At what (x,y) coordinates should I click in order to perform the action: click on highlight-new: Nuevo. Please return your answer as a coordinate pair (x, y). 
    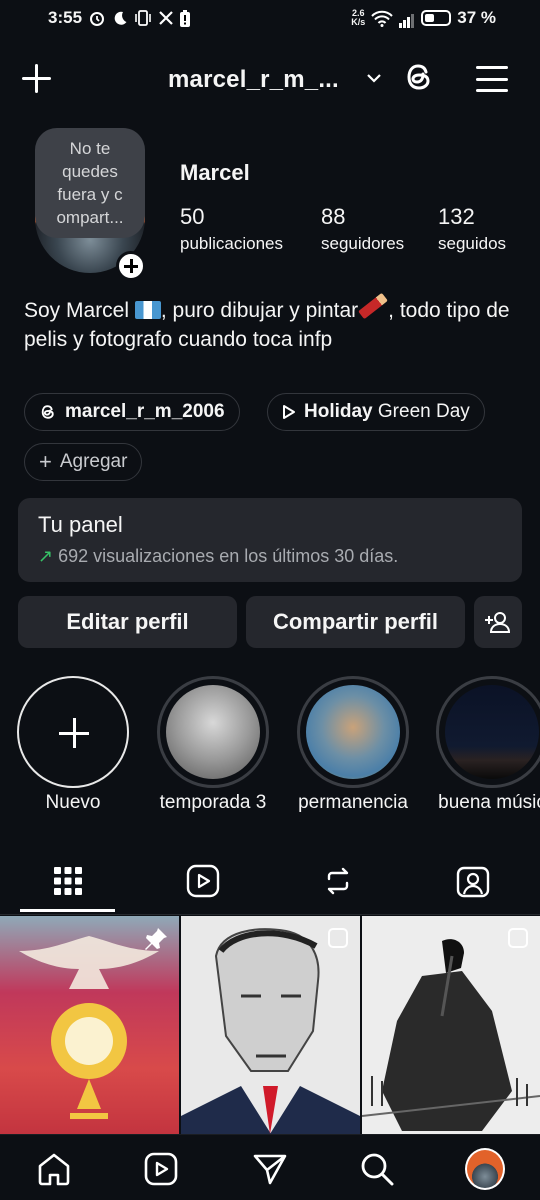
    Looking at the image, I should click on (73, 745).